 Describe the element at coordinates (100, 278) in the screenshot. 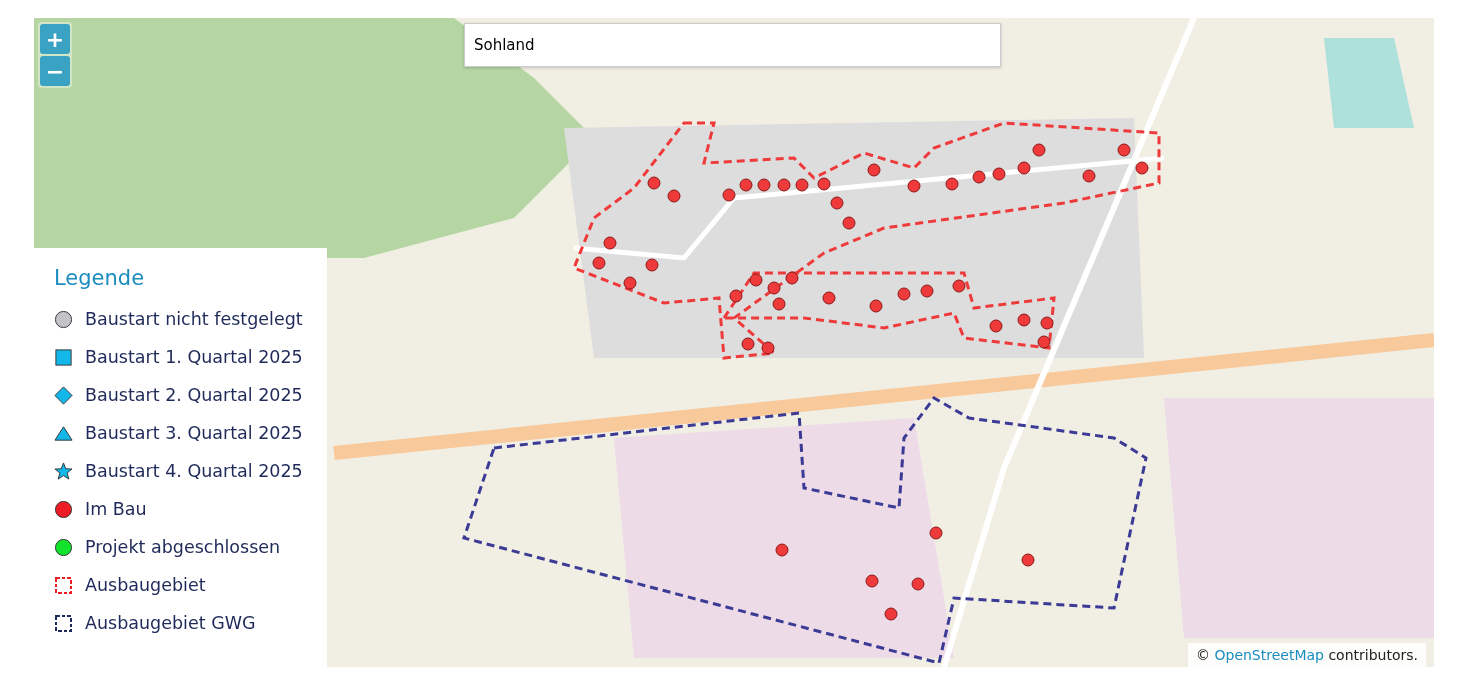

I see `legend-title: Legende` at that location.